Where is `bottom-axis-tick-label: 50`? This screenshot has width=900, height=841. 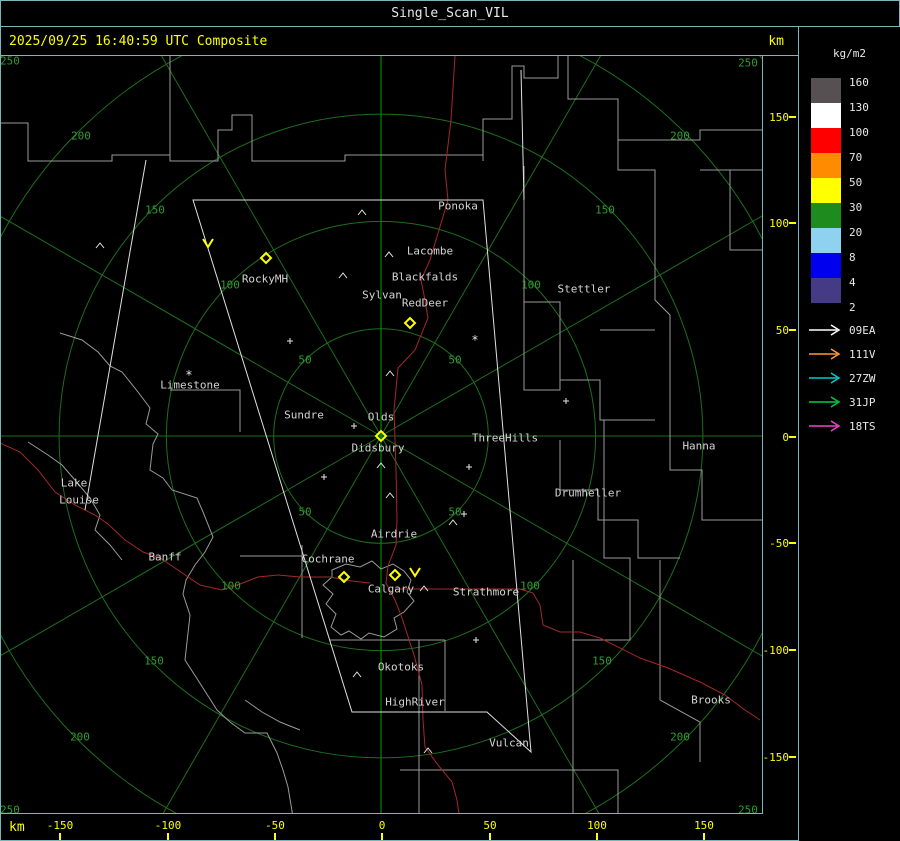
bottom-axis-tick-label: 50 is located at coordinates (490, 825).